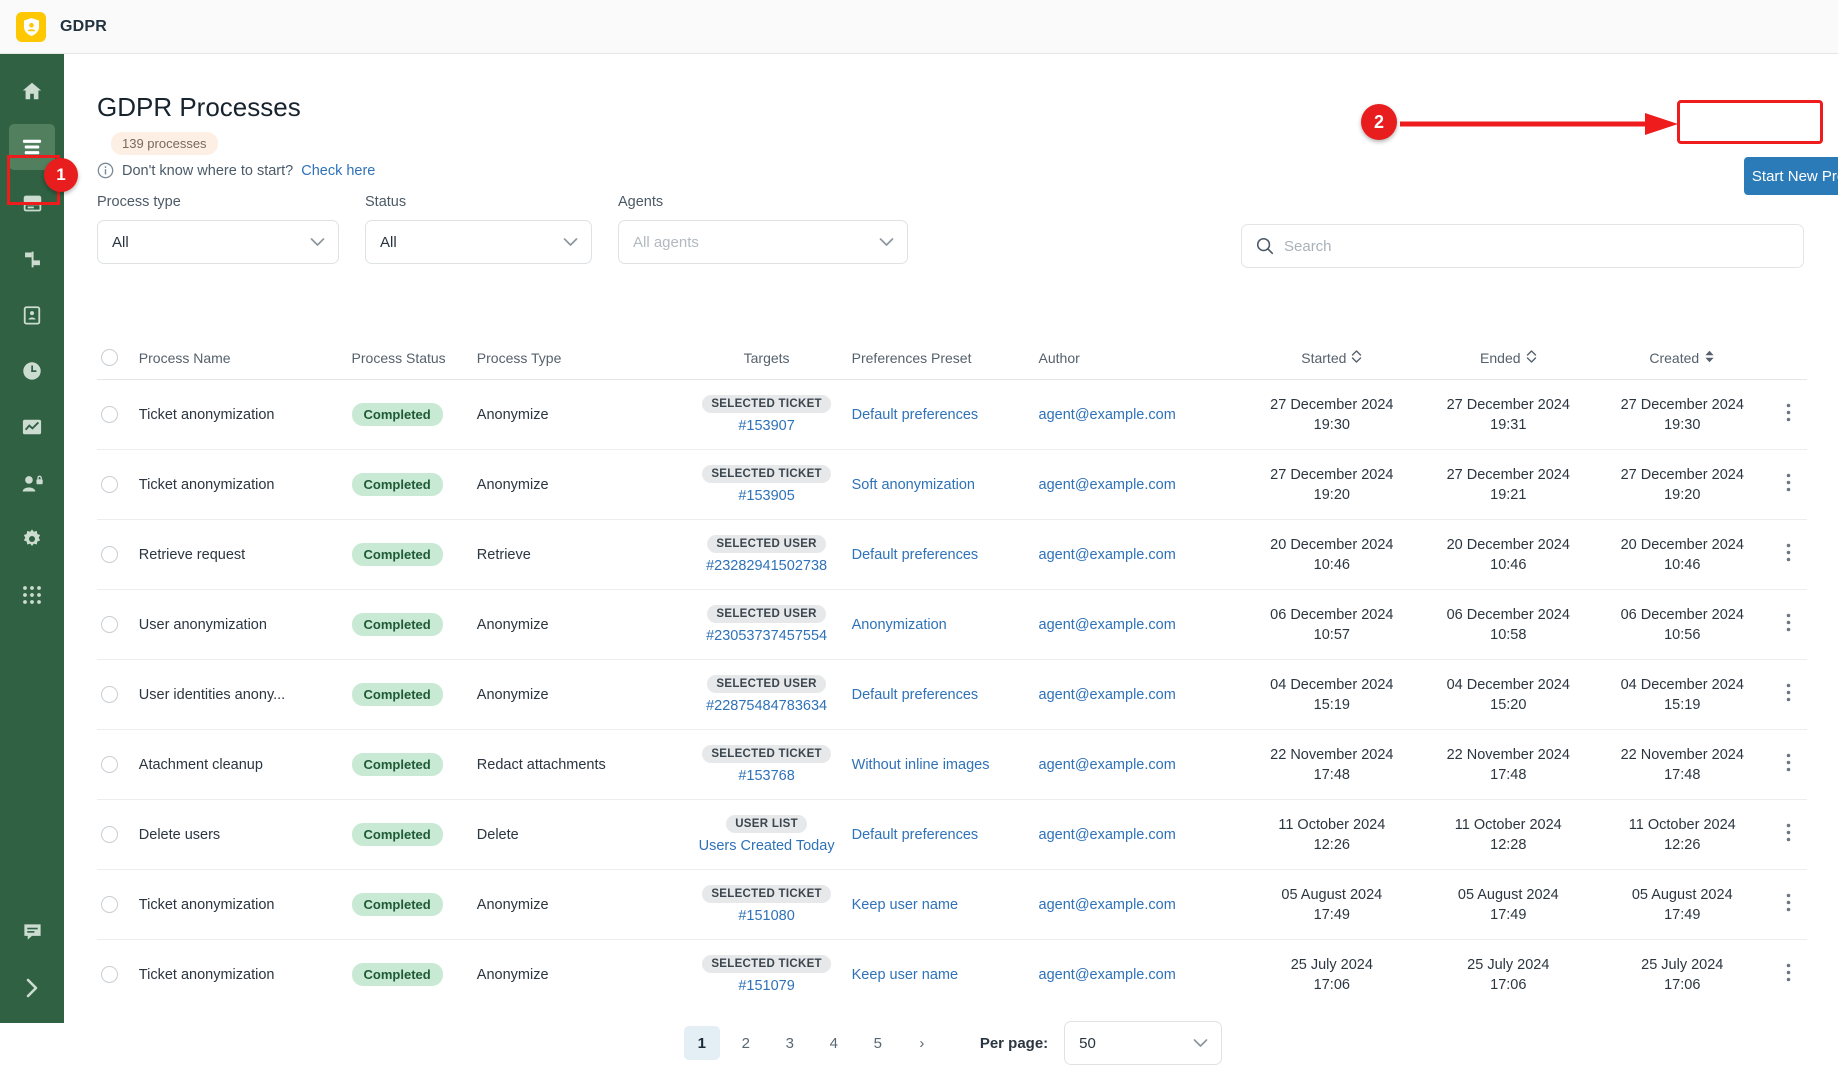 The width and height of the screenshot is (1838, 1077). What do you see at coordinates (941, 358) in the screenshot?
I see `col-header-preferences-preset: Preferences Preset` at bounding box center [941, 358].